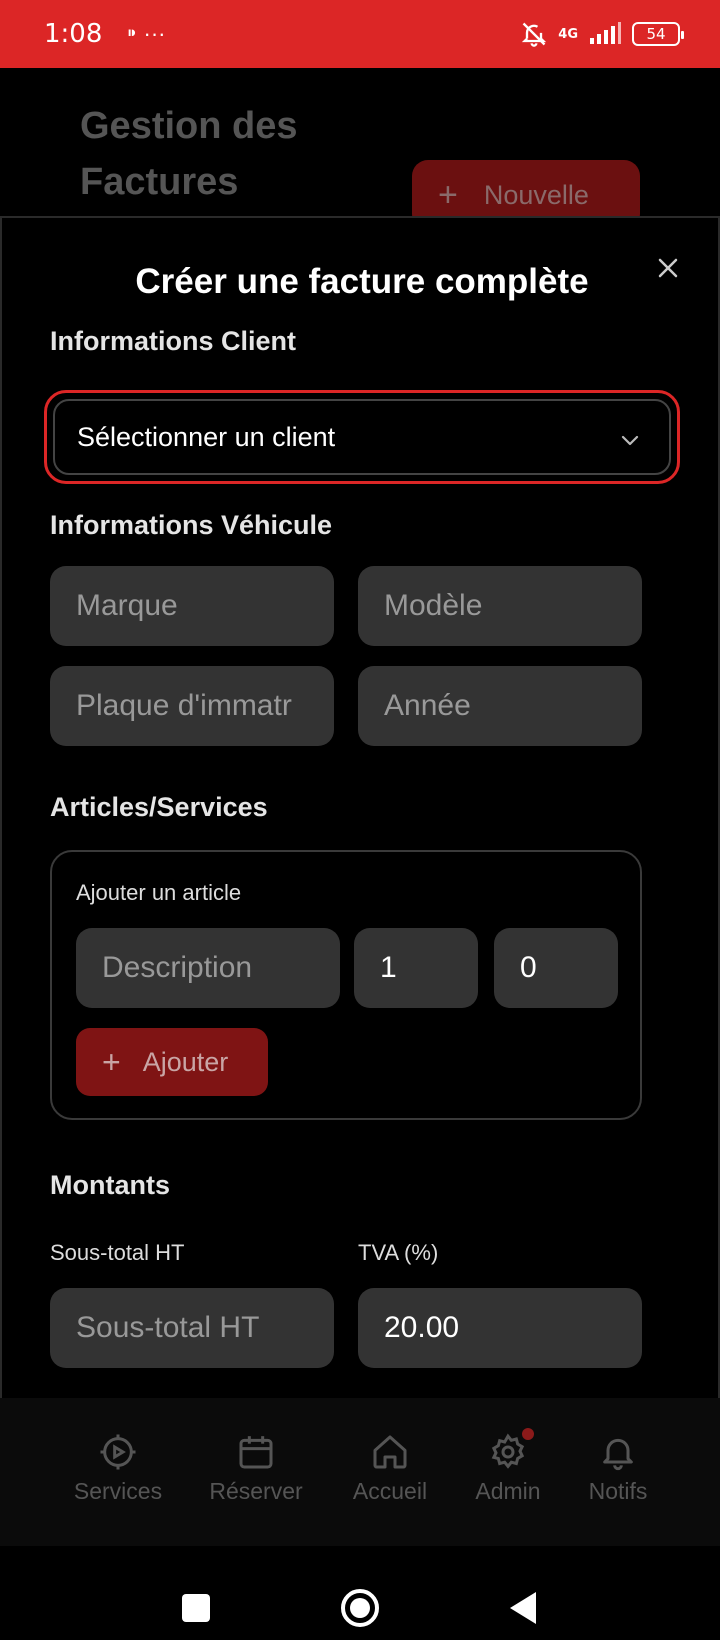 The image size is (720, 1640). What do you see at coordinates (508, 1451) in the screenshot?
I see `settings-icon` at bounding box center [508, 1451].